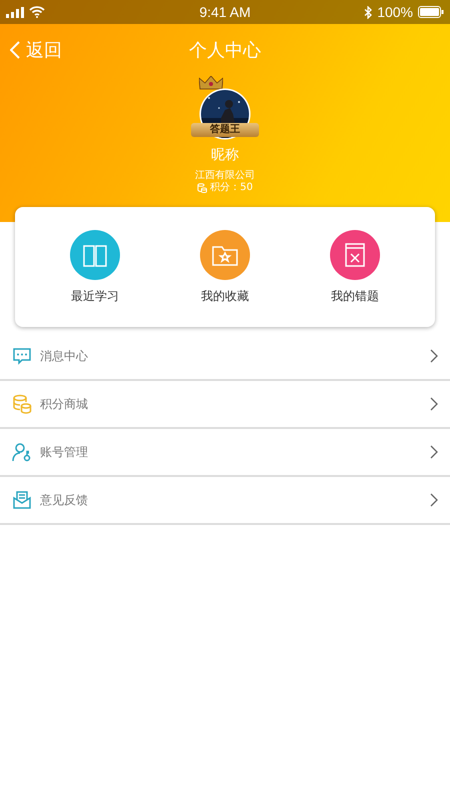  What do you see at coordinates (95, 267) in the screenshot?
I see `shortcut-button: 最近学习` at bounding box center [95, 267].